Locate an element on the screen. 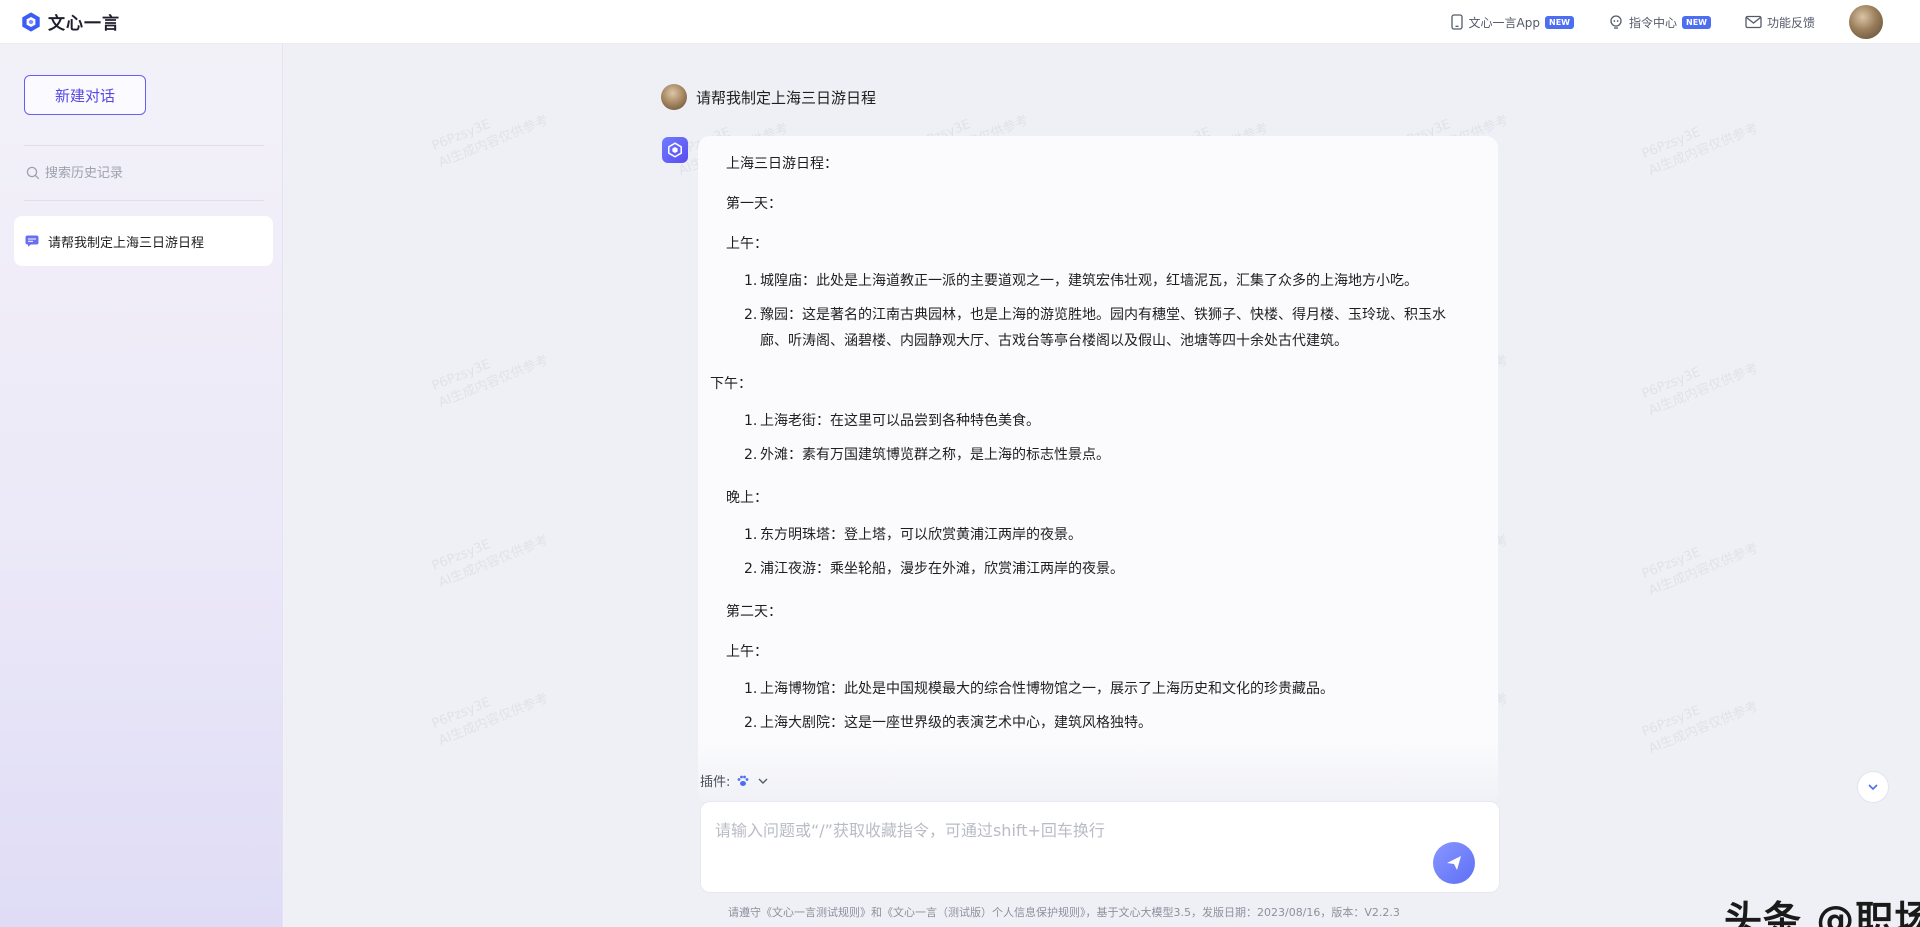 The width and height of the screenshot is (1920, 927). lightbulb-icon is located at coordinates (1616, 22).